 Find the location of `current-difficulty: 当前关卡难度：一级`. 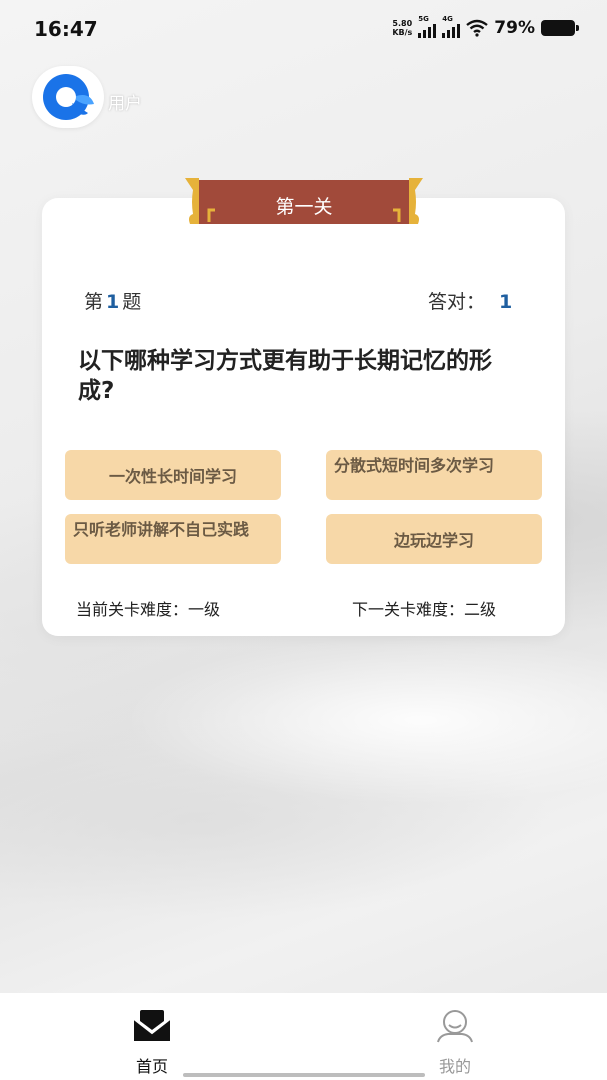

current-difficulty: 当前关卡难度：一级 is located at coordinates (148, 609).